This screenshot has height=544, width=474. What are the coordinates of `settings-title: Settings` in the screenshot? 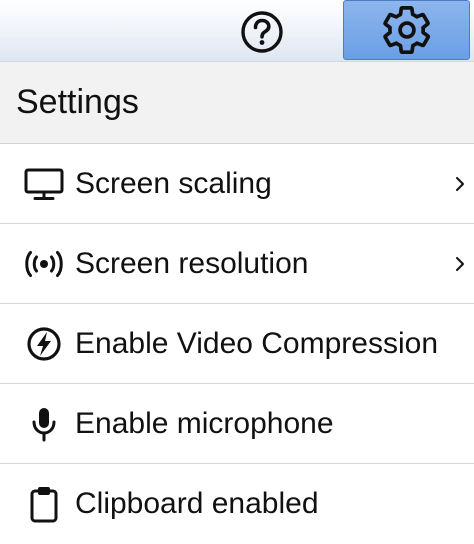 It's located at (77, 102).